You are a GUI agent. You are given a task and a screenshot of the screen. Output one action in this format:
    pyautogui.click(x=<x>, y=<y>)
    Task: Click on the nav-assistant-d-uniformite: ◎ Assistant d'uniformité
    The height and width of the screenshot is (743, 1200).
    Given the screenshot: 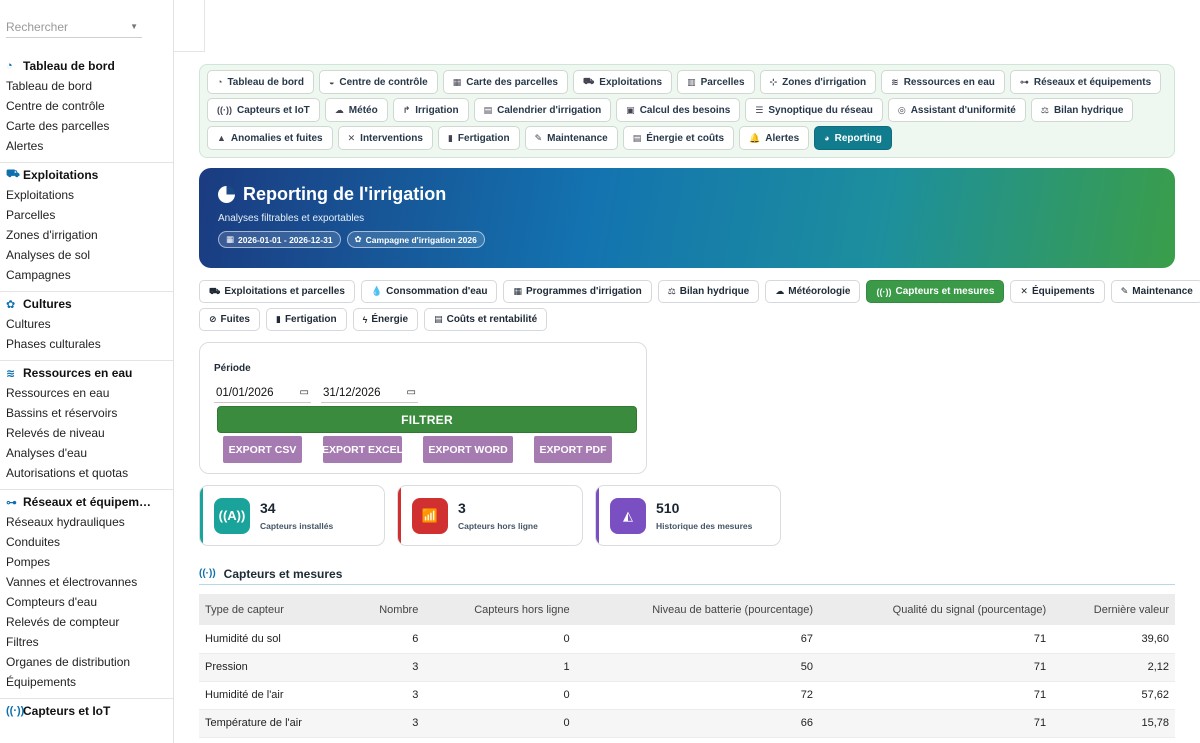 What is the action you would take?
    pyautogui.click(x=956, y=110)
    